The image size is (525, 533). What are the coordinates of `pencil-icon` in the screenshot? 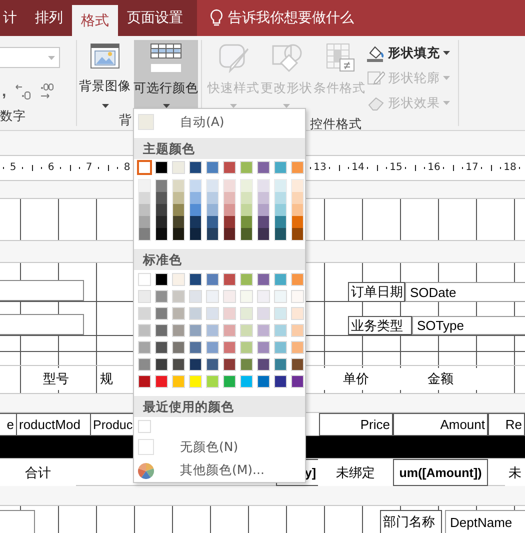 It's located at (376, 78).